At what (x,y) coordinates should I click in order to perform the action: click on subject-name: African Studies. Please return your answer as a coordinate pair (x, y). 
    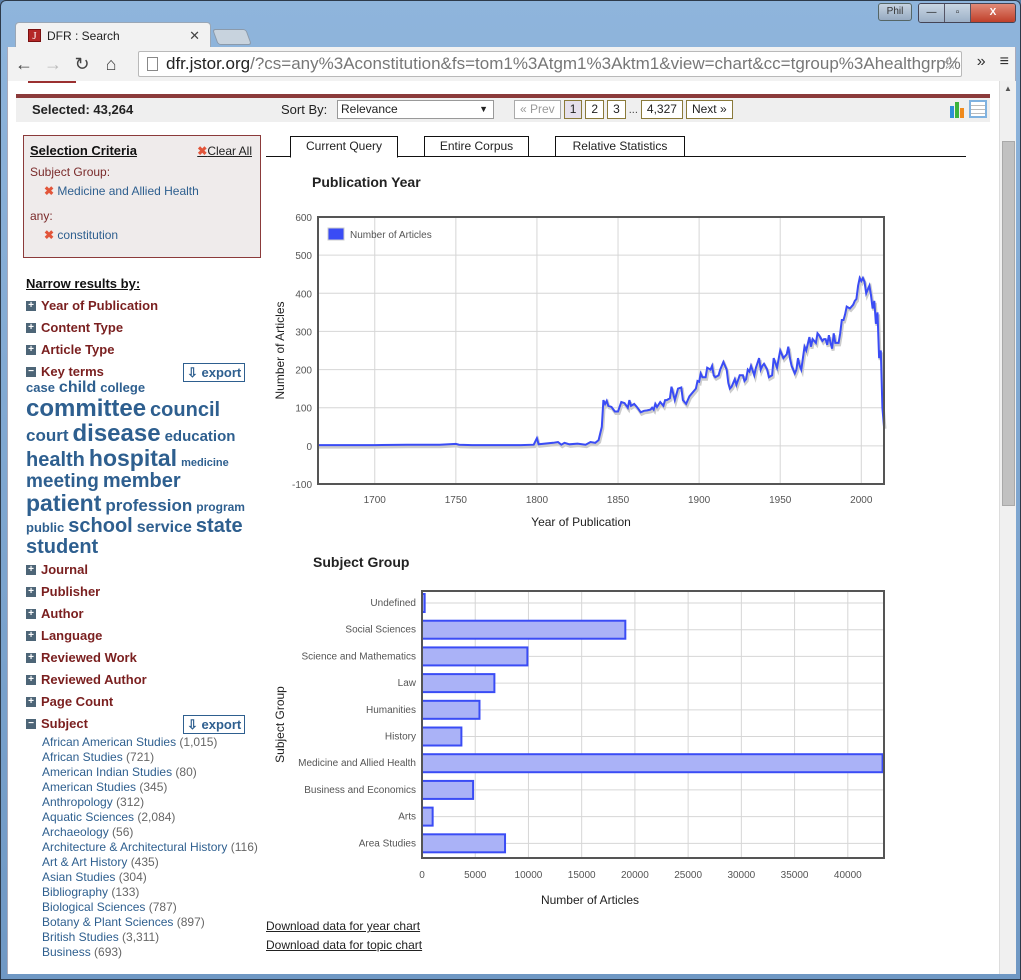
    Looking at the image, I should click on (84, 757).